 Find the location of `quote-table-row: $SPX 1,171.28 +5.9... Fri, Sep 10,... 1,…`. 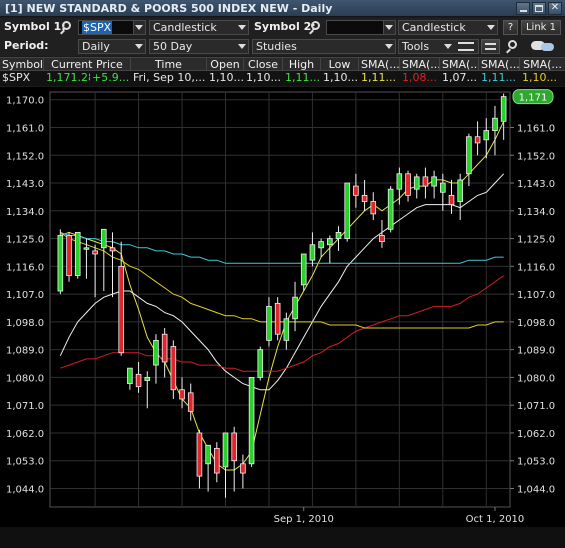

quote-table-row: $SPX 1,171.28 +5.9... Fri, Sep 10,... 1,… is located at coordinates (282, 78).